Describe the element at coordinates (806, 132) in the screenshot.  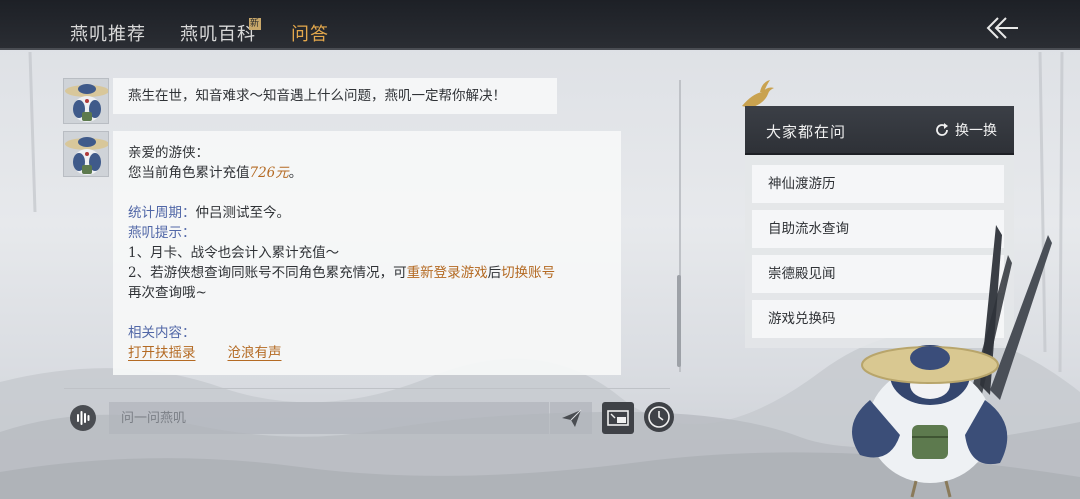
I see `faq-panel-title: 大家都在问` at that location.